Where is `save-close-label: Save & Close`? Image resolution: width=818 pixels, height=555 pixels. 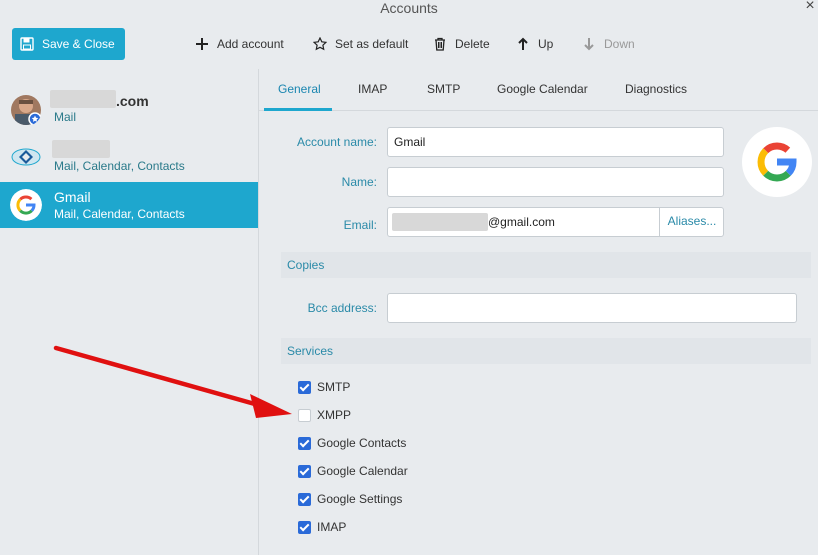 save-close-label: Save & Close is located at coordinates (78, 44).